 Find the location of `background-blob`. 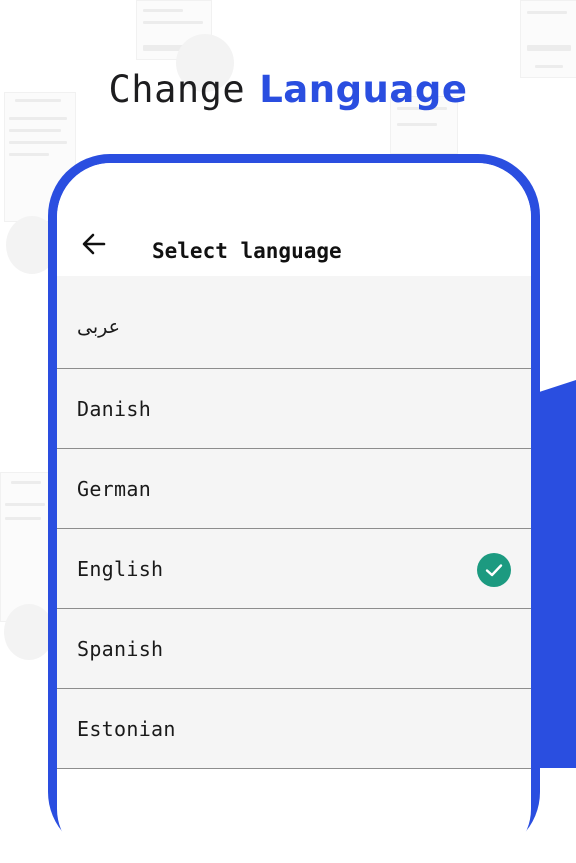

background-blob is located at coordinates (29, 632).